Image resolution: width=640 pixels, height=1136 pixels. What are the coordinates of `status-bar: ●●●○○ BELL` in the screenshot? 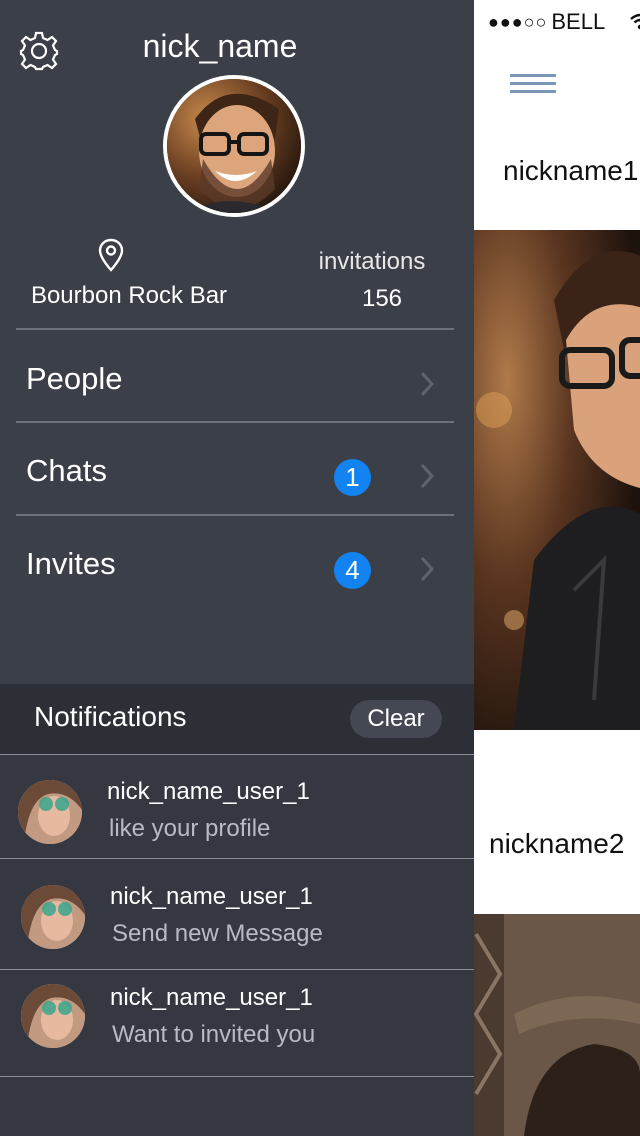 It's located at (546, 22).